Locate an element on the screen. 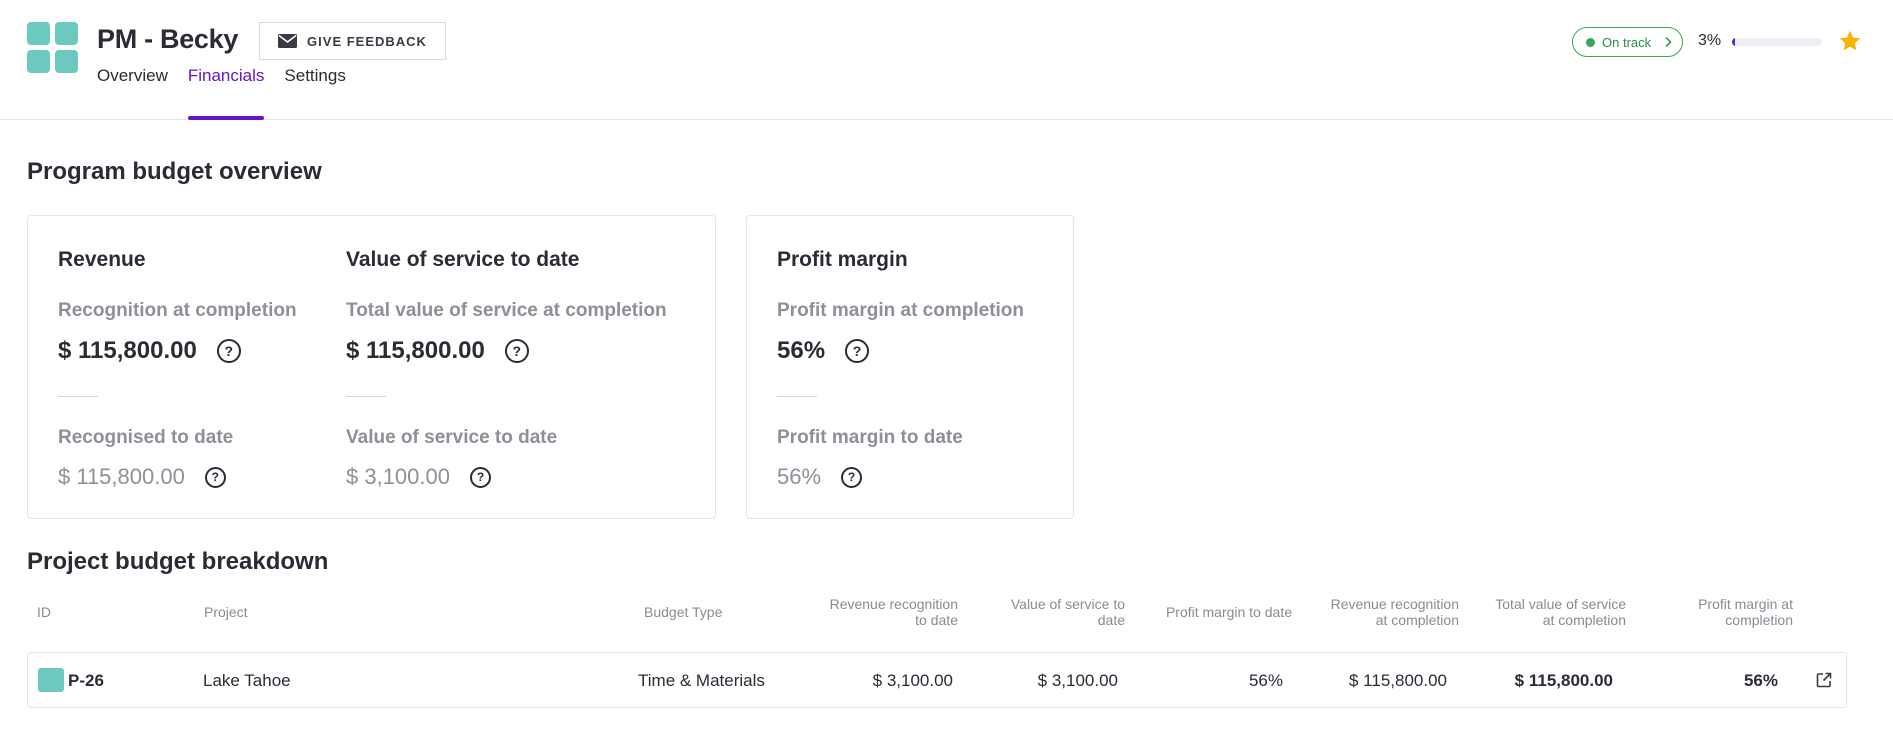  tab-settings: Settings is located at coordinates (314, 92).